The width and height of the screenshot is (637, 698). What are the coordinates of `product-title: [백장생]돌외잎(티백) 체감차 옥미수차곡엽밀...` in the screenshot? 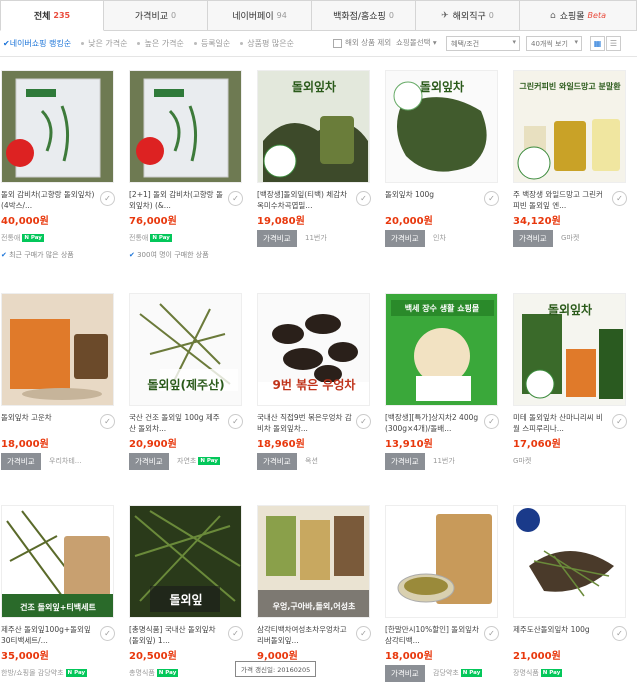 It's located at (305, 200).